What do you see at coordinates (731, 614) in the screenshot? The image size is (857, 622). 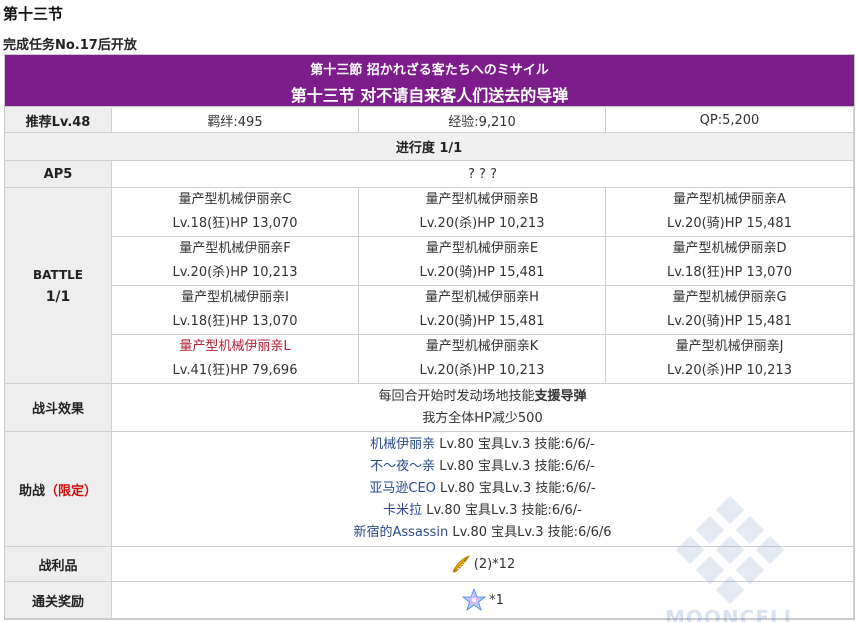 I see `watermark-text: MOONCELL` at bounding box center [731, 614].